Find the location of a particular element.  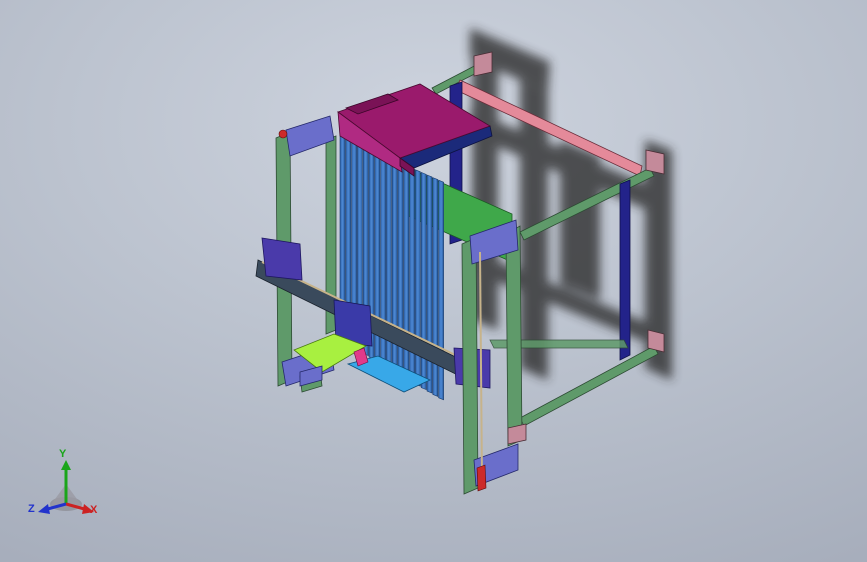

right-bracket-top is located at coordinates (655, 162).